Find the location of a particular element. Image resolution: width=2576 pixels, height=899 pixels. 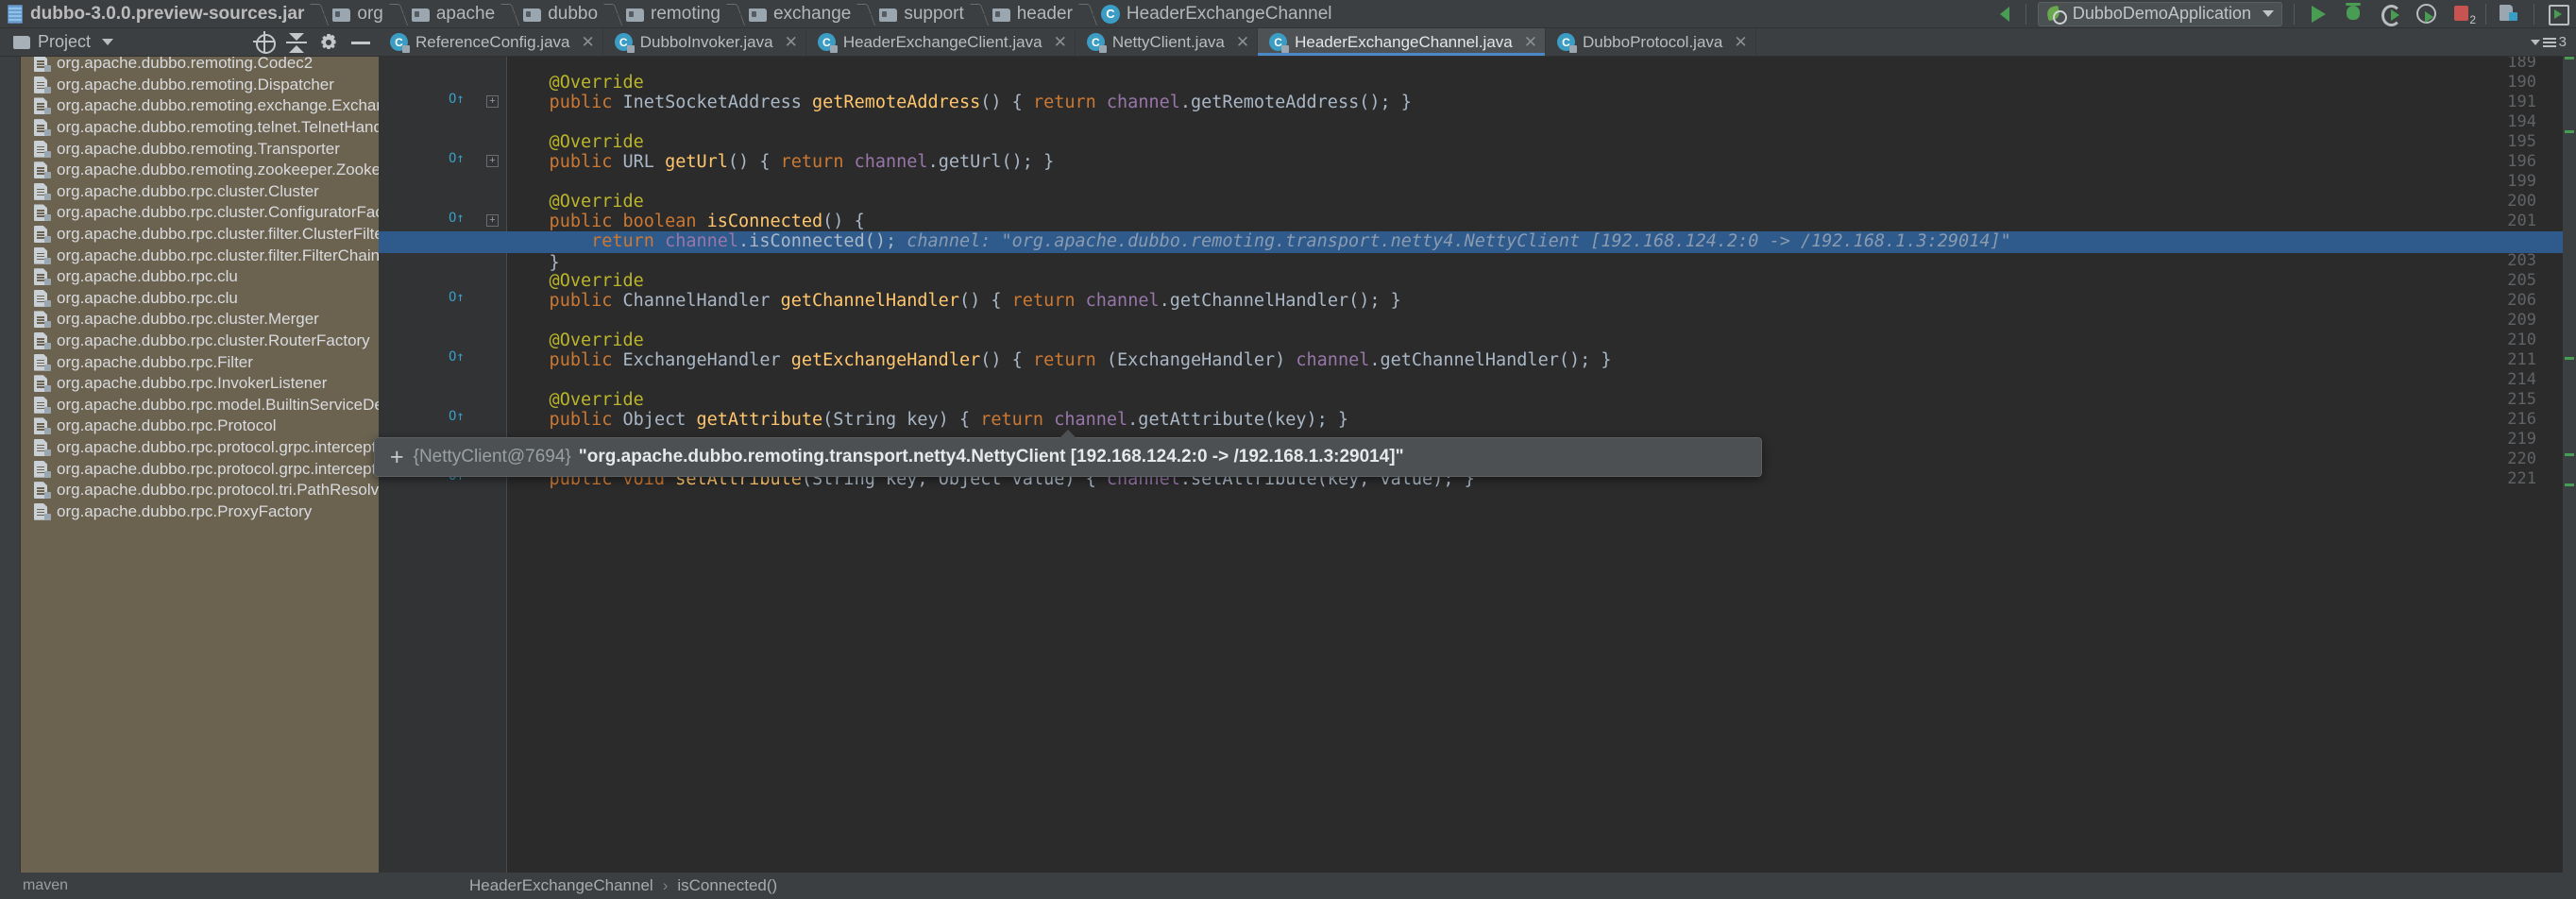

settings-gear-icon is located at coordinates (328, 42).